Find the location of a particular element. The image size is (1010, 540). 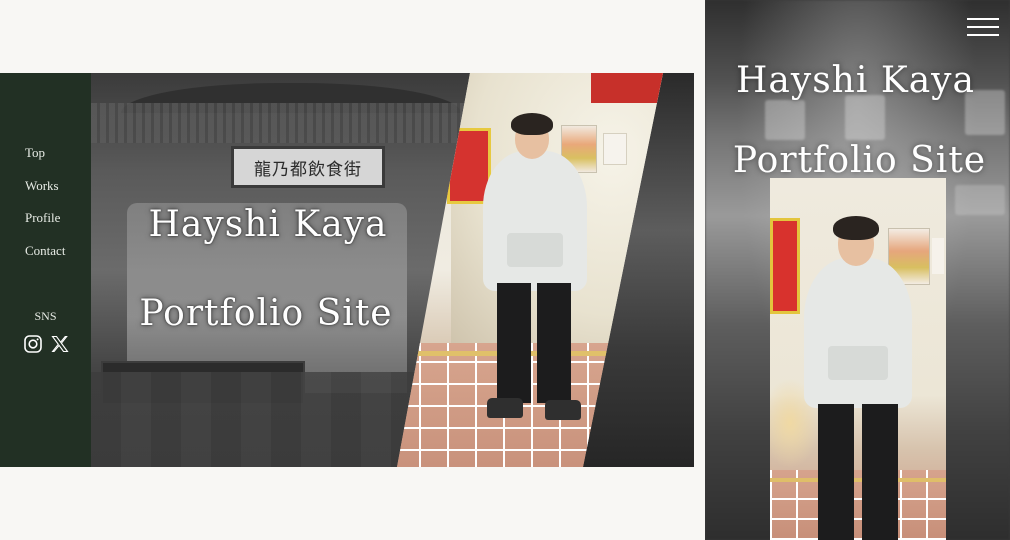

nav-link-top: Top is located at coordinates (35, 153).